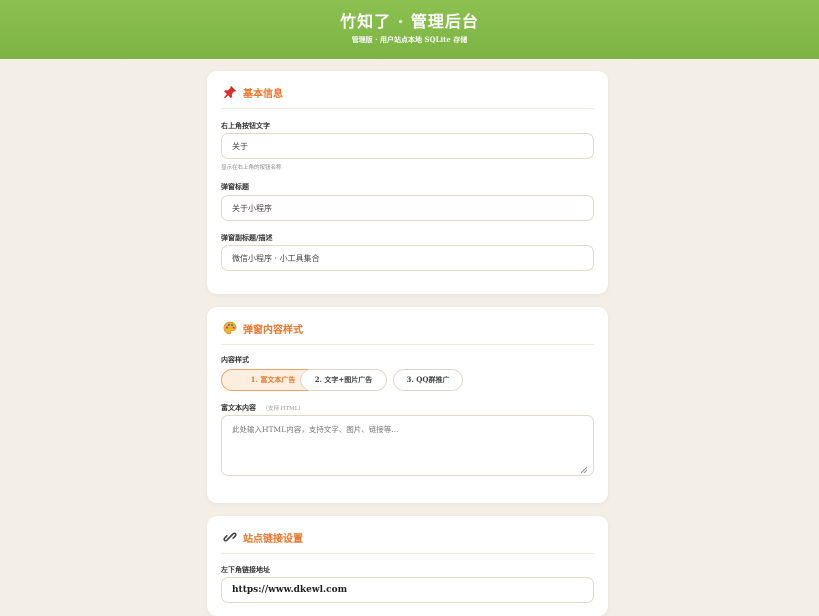  What do you see at coordinates (273, 539) in the screenshot?
I see `site-links-title: 站点链接设置` at bounding box center [273, 539].